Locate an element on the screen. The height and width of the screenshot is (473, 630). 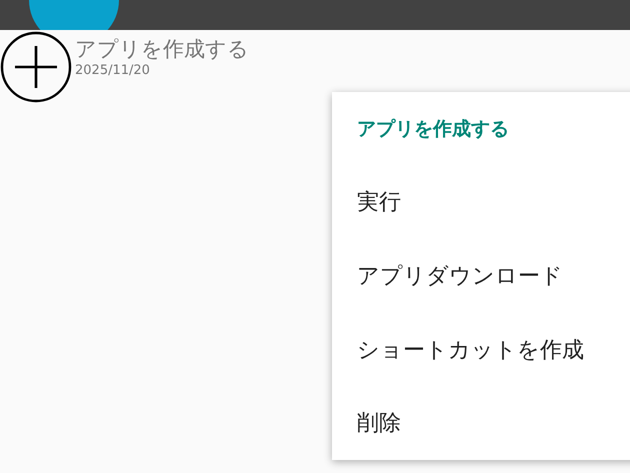
add-icon is located at coordinates (36, 67).